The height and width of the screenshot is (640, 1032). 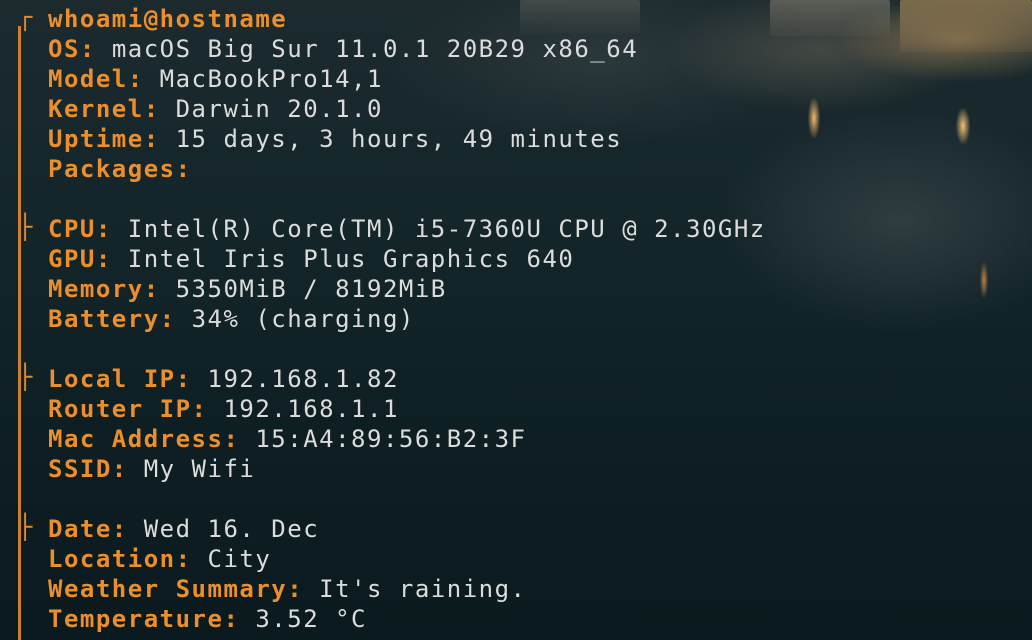 I want to click on info-value: 34% (charging), so click(x=303, y=319).